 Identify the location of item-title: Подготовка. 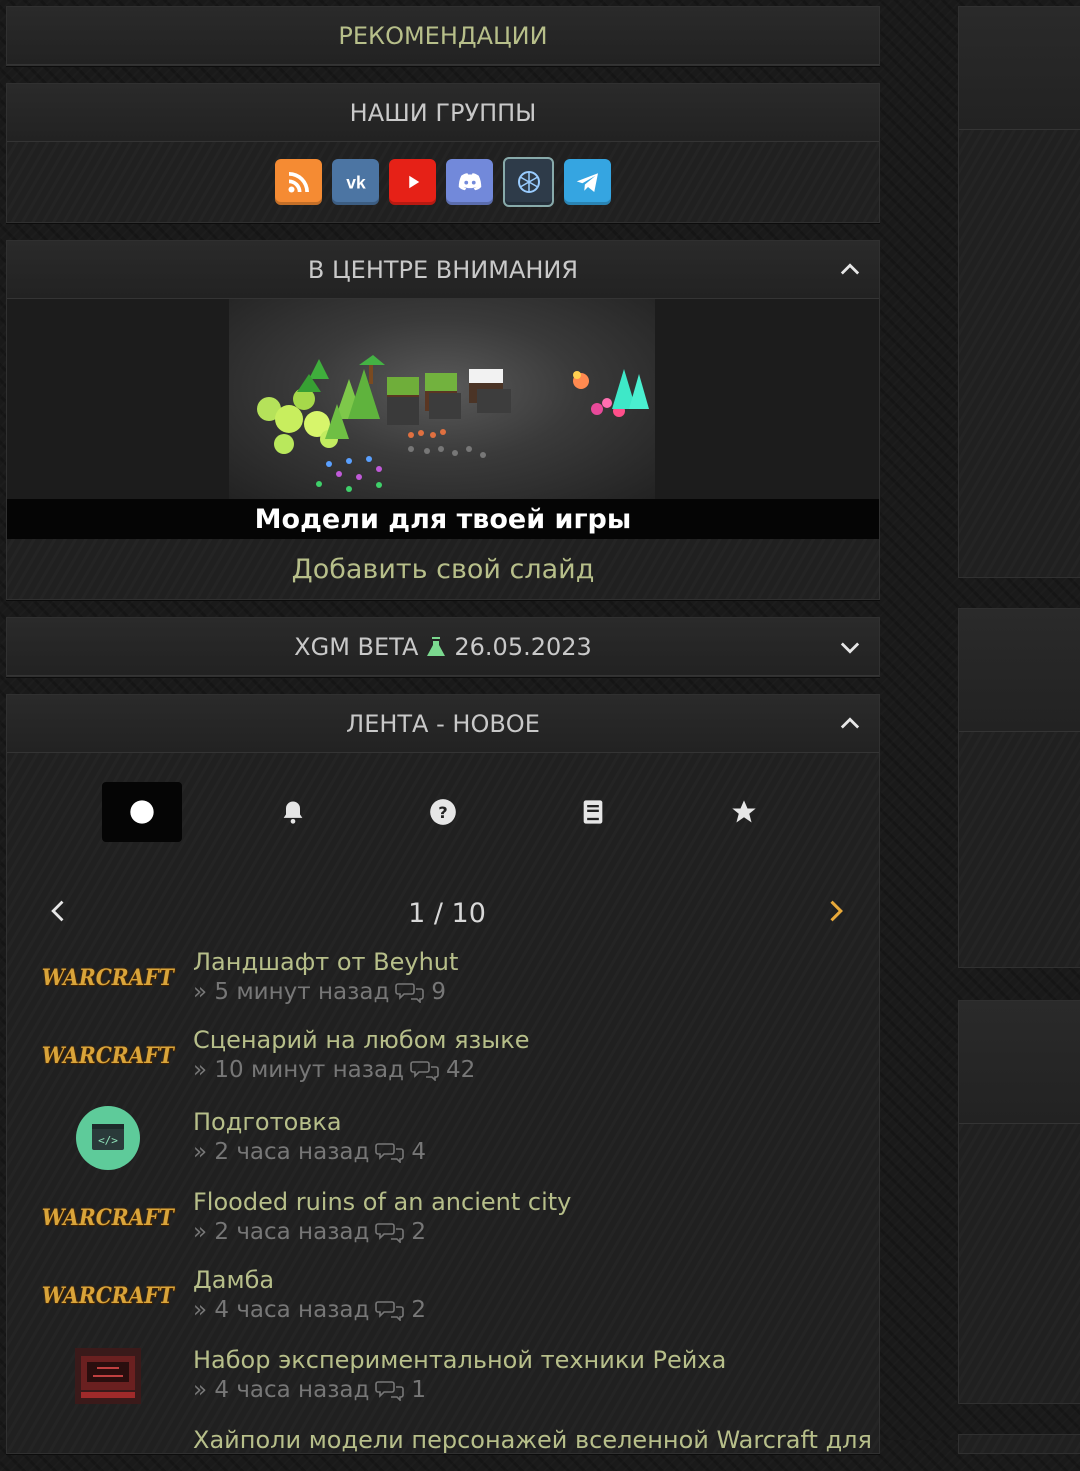
(309, 1122).